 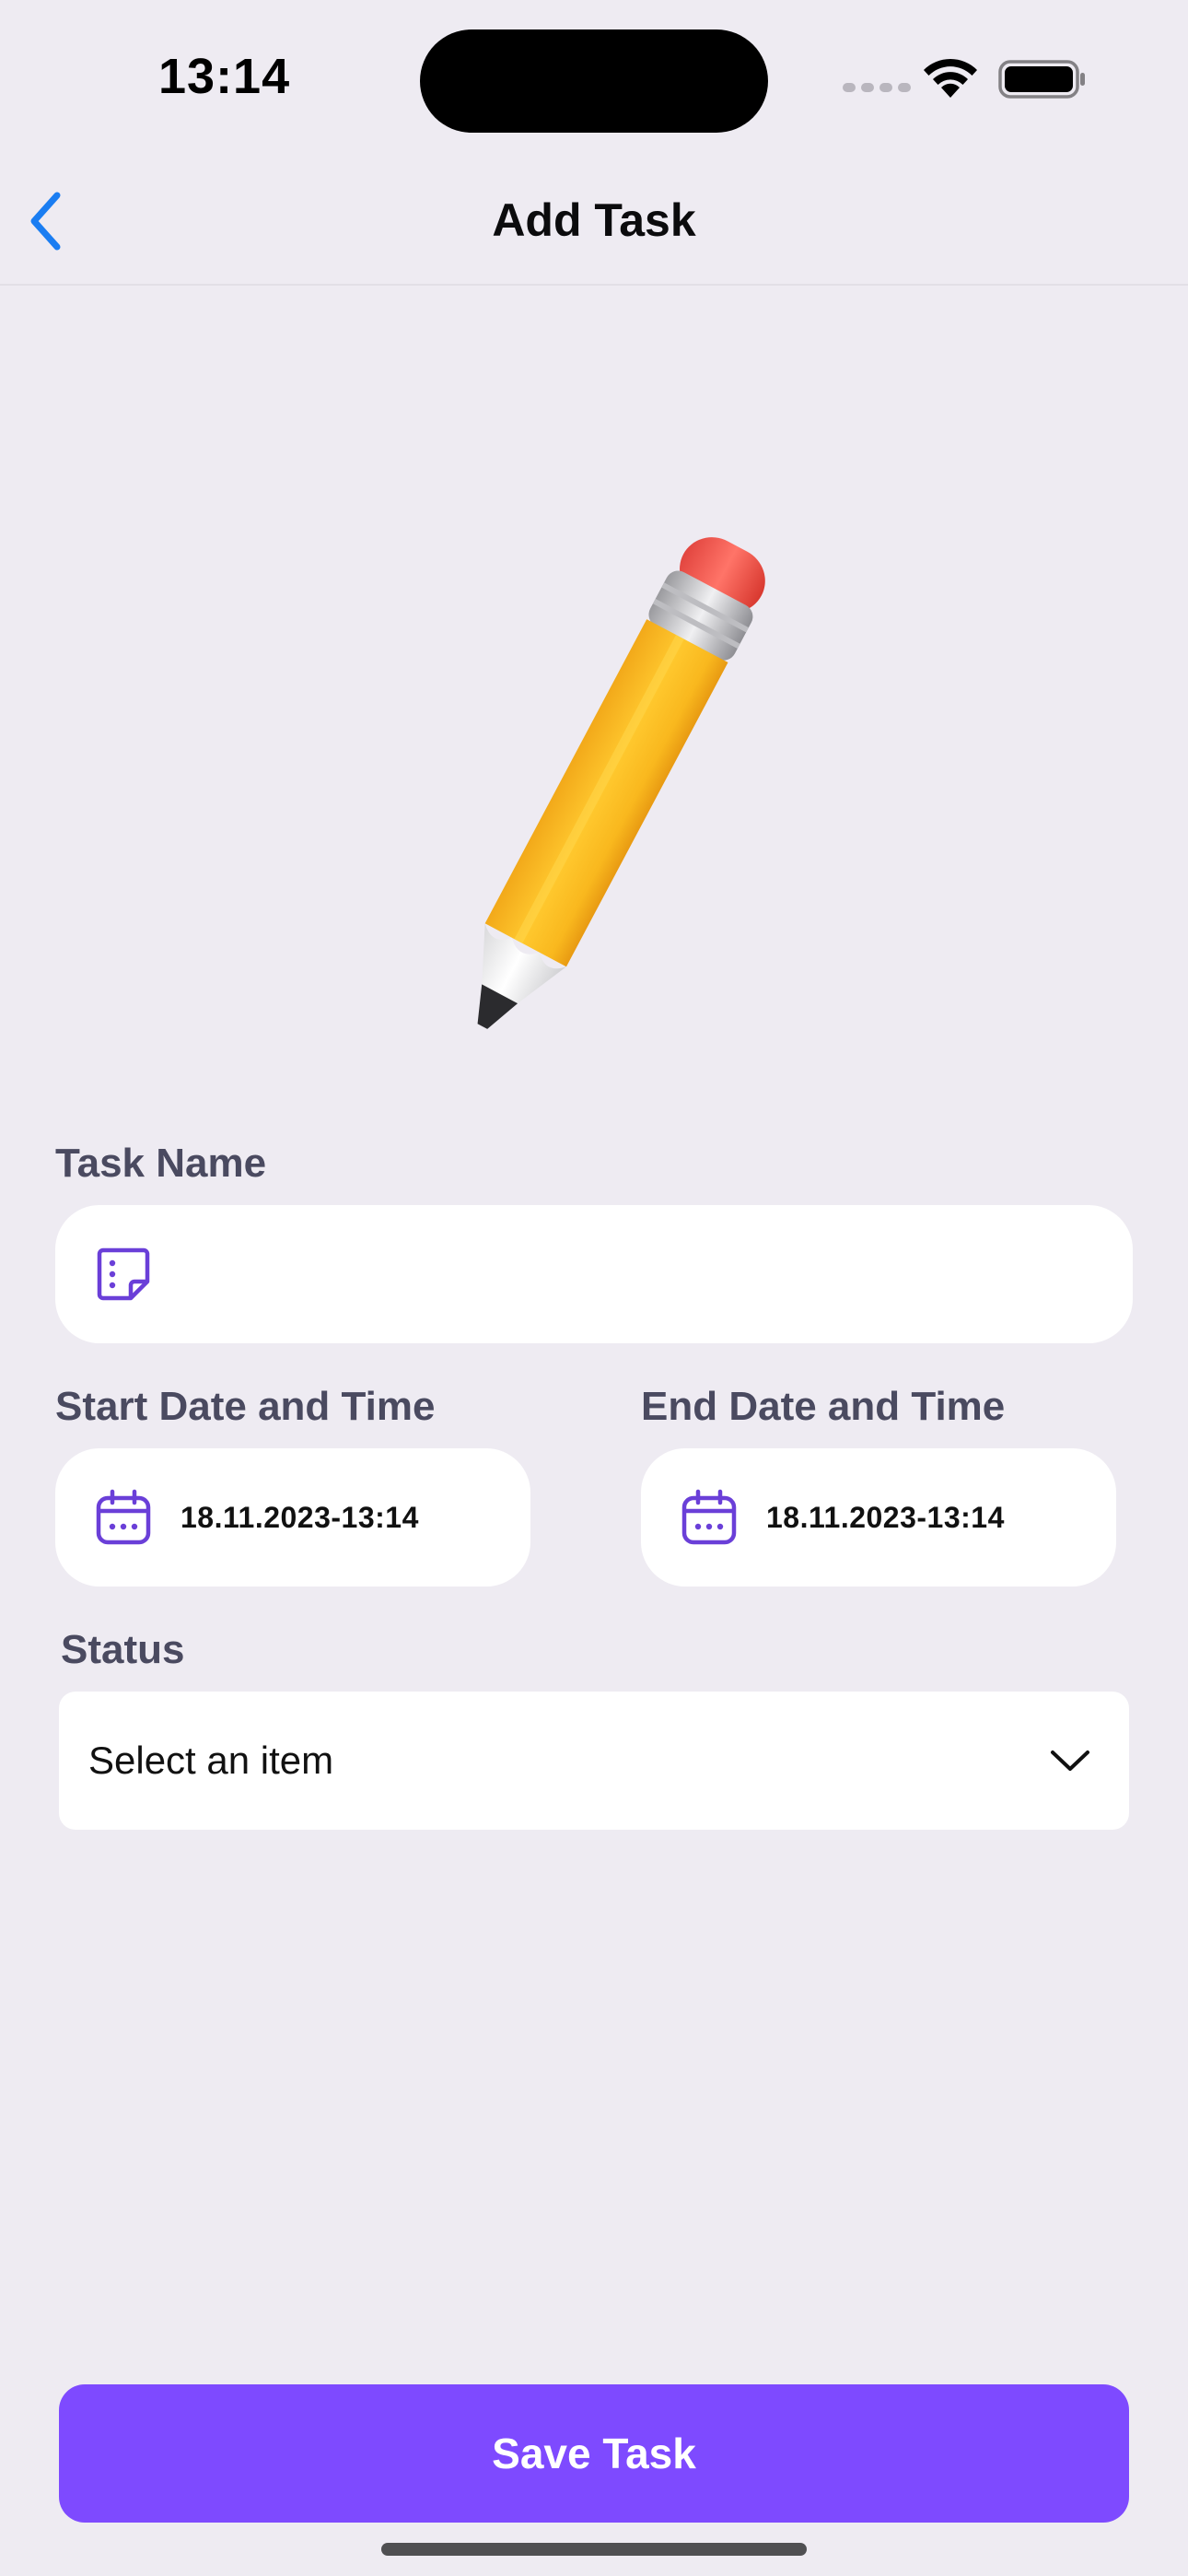 I want to click on task-name-field, so click(x=594, y=1274).